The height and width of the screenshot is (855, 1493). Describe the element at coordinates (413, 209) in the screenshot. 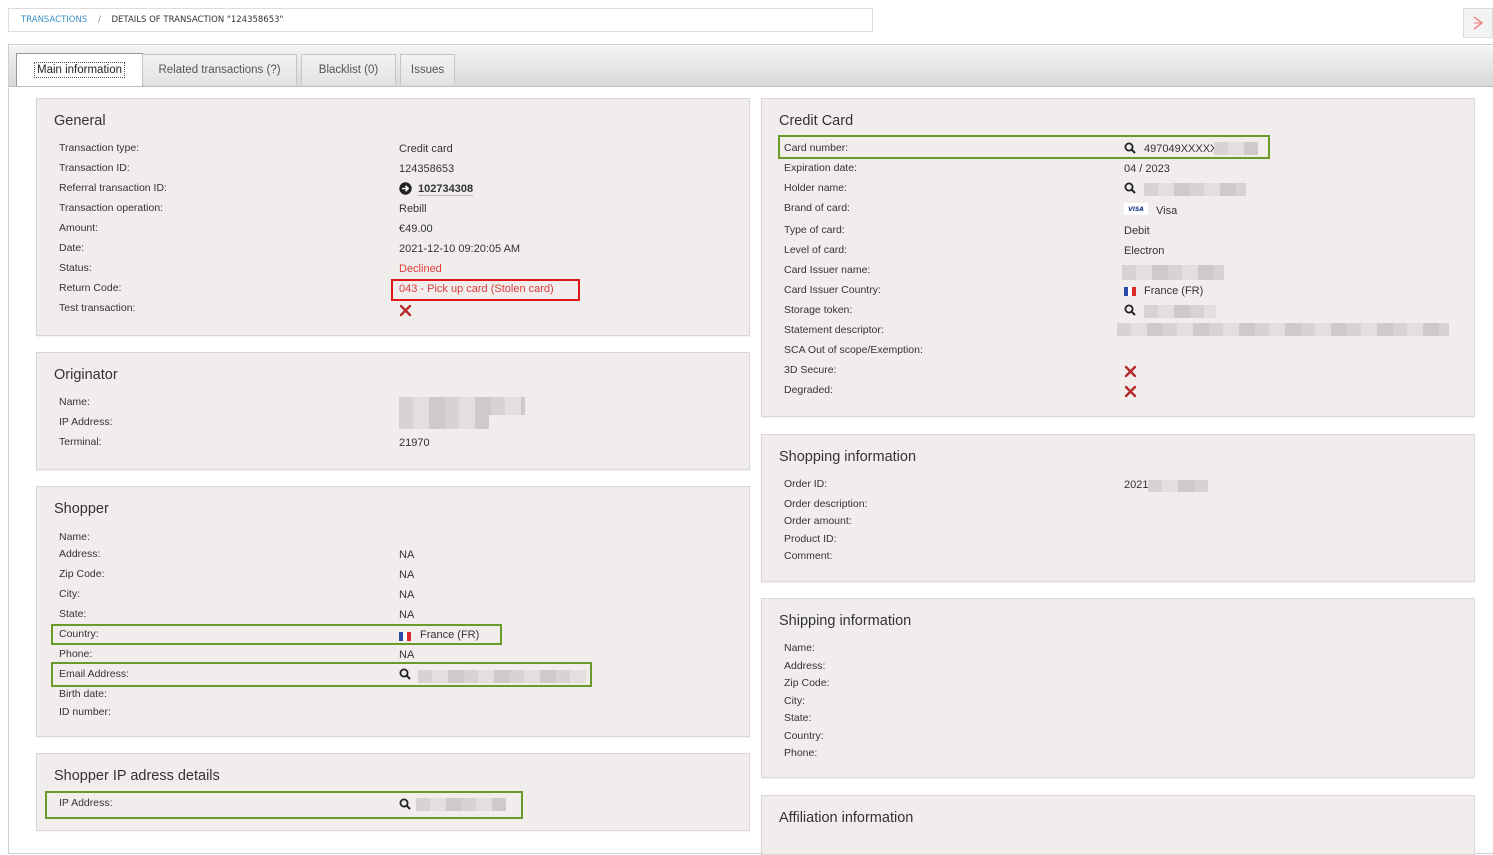

I see `operation-value: Rebill` at that location.